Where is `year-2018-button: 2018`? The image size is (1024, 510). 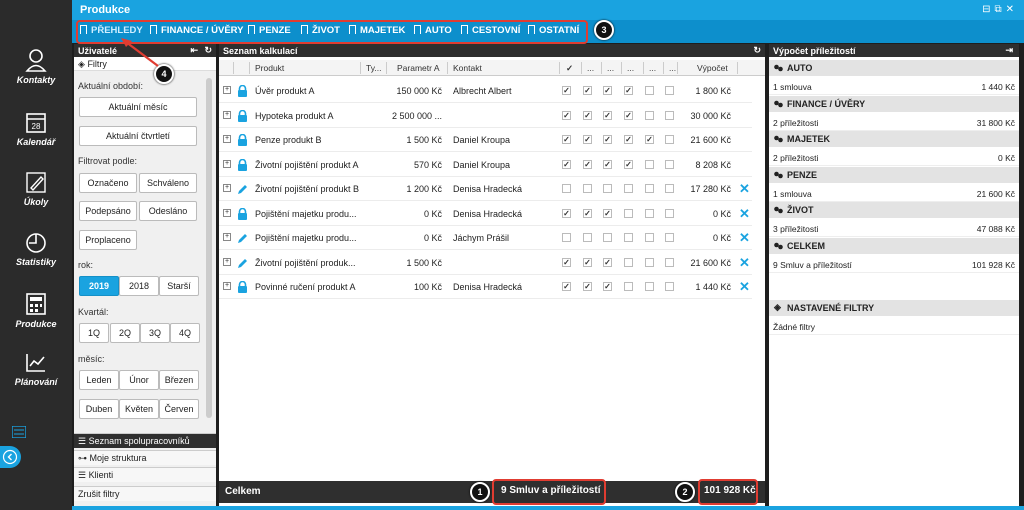
year-2018-button: 2018 is located at coordinates (139, 286).